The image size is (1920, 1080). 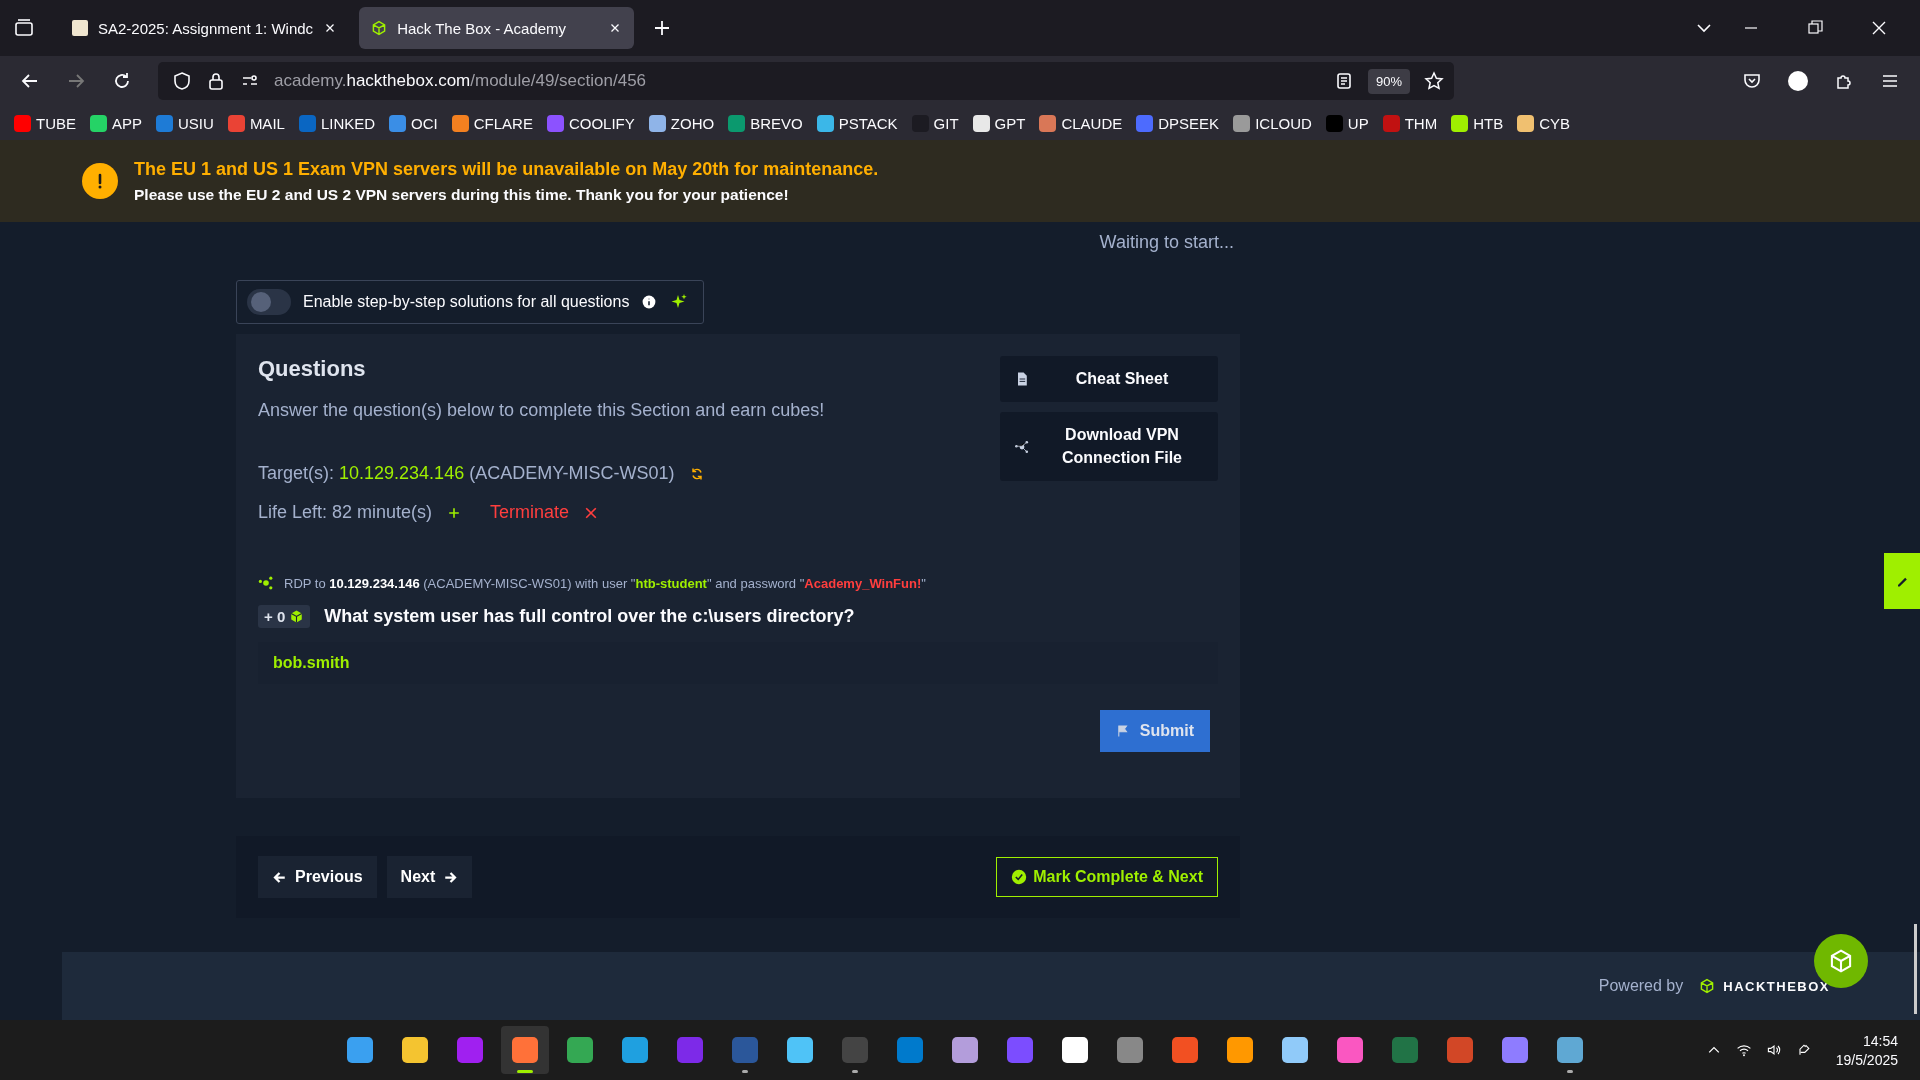 What do you see at coordinates (284, 616) in the screenshot?
I see `reward-badge: + 0` at bounding box center [284, 616].